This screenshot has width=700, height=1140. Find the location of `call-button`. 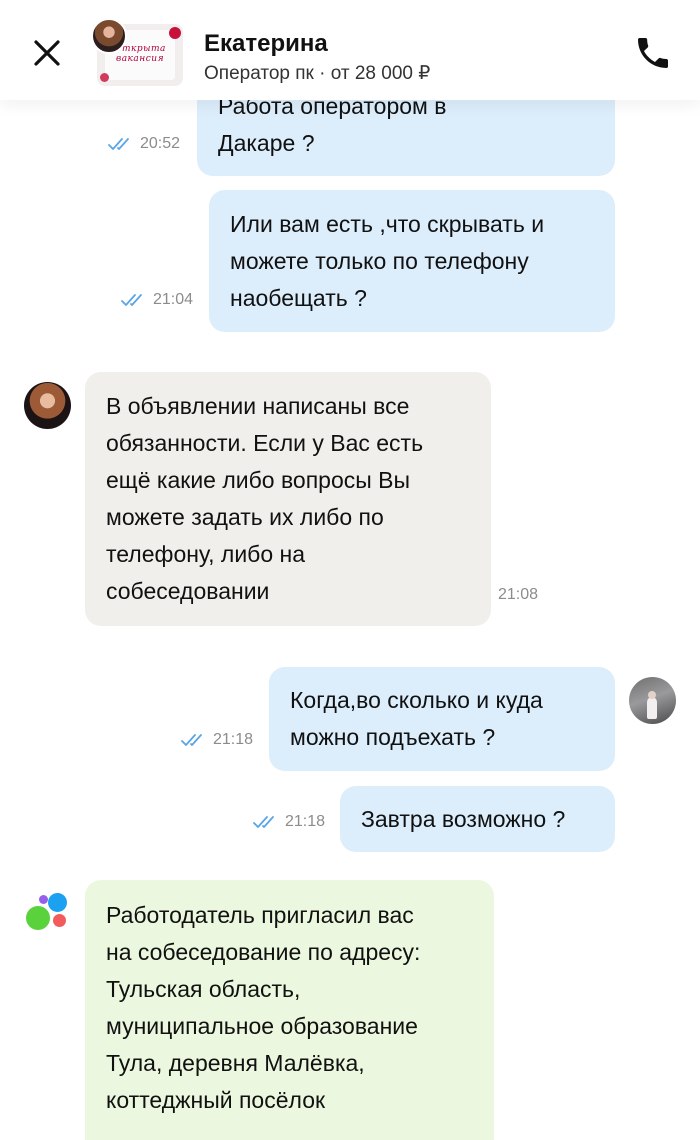

call-button is located at coordinates (653, 53).